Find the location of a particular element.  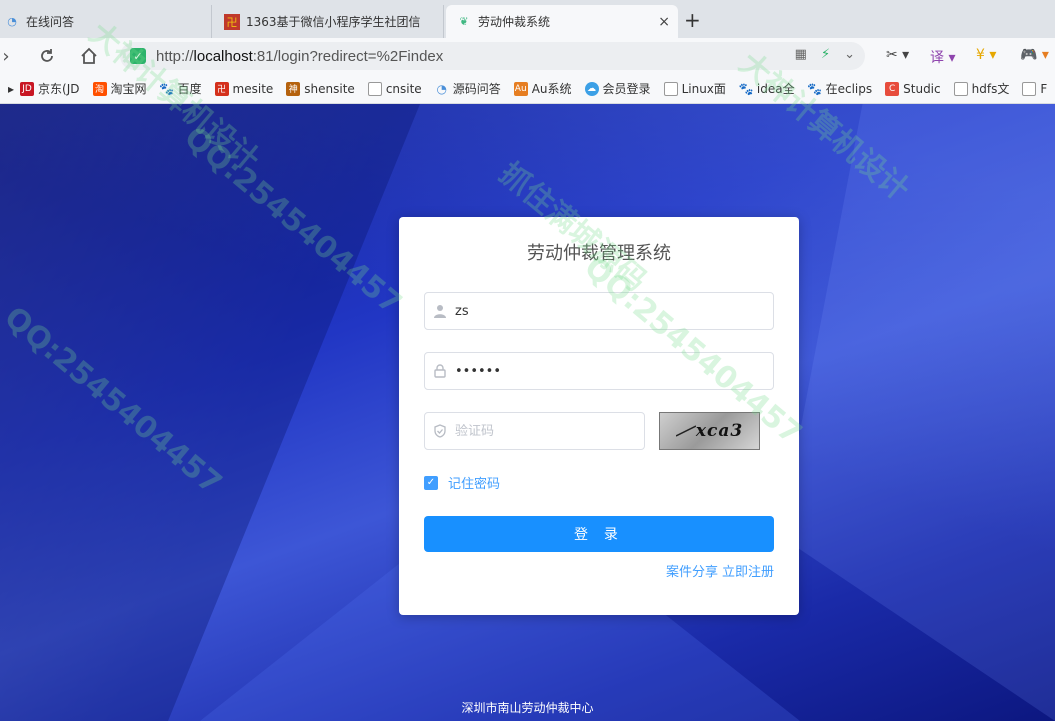

case-share-link: 案件分享 is located at coordinates (692, 570).